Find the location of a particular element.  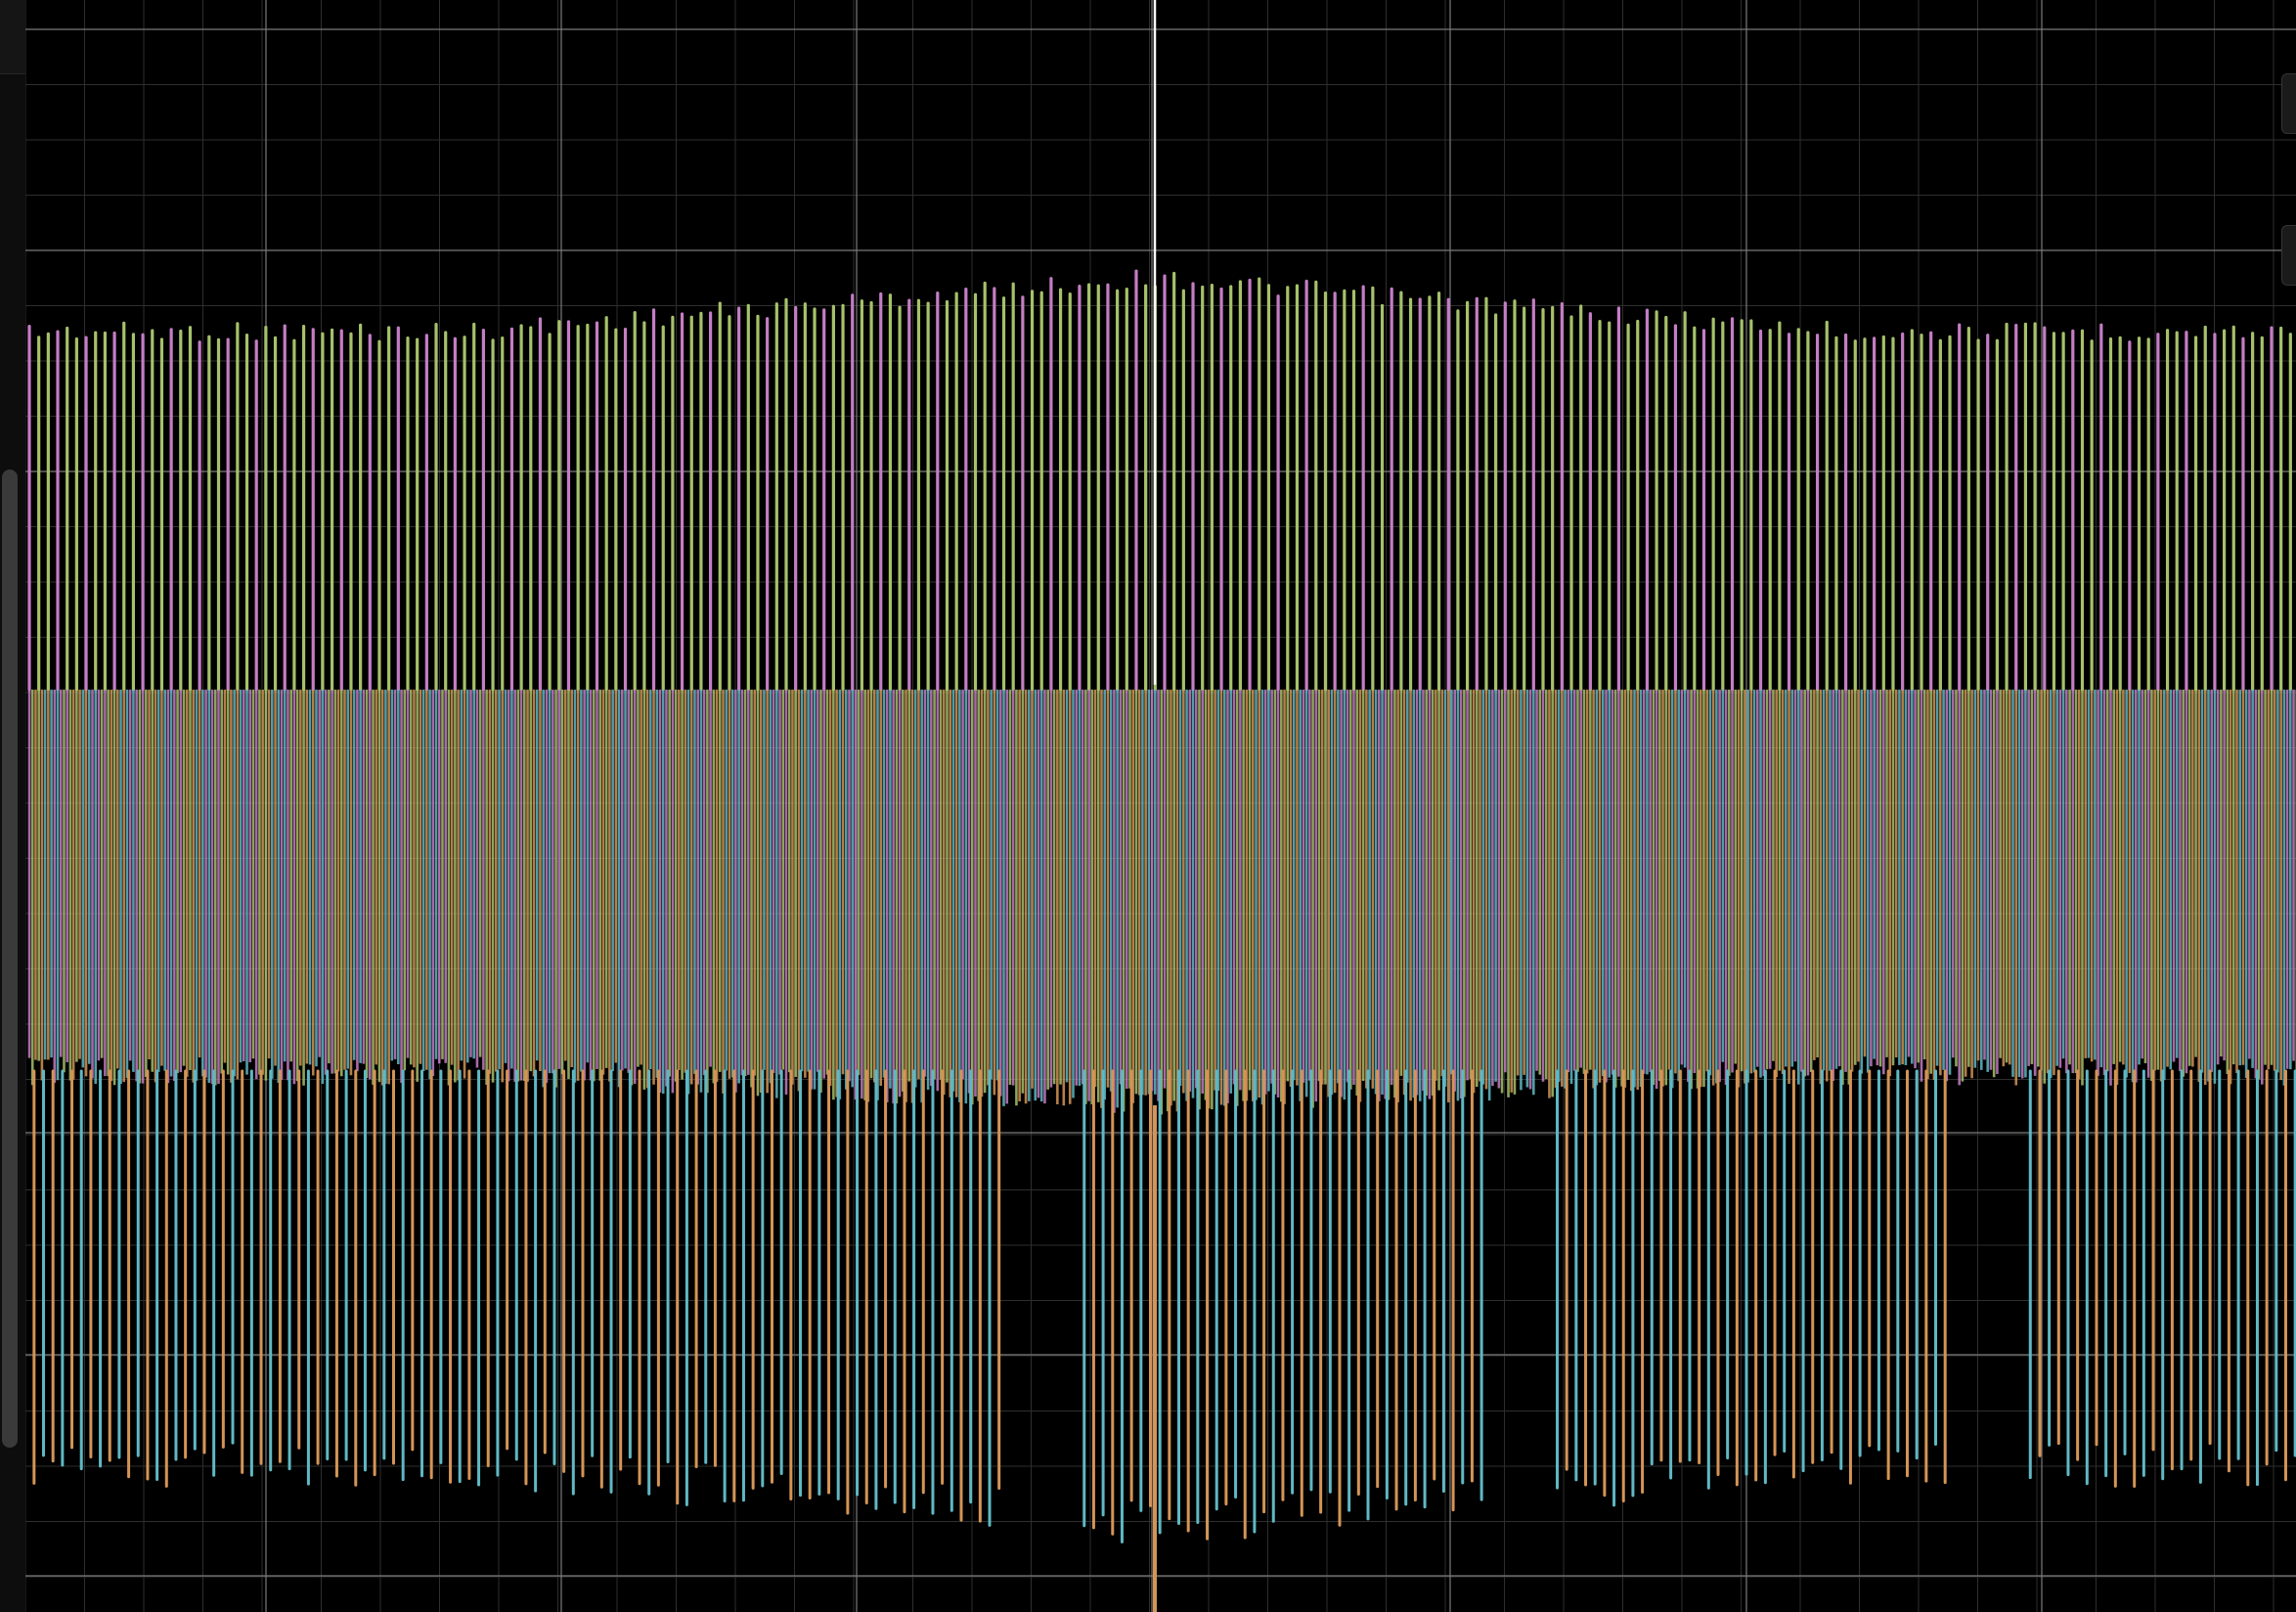

scrollbar-thumb is located at coordinates (10, 959).